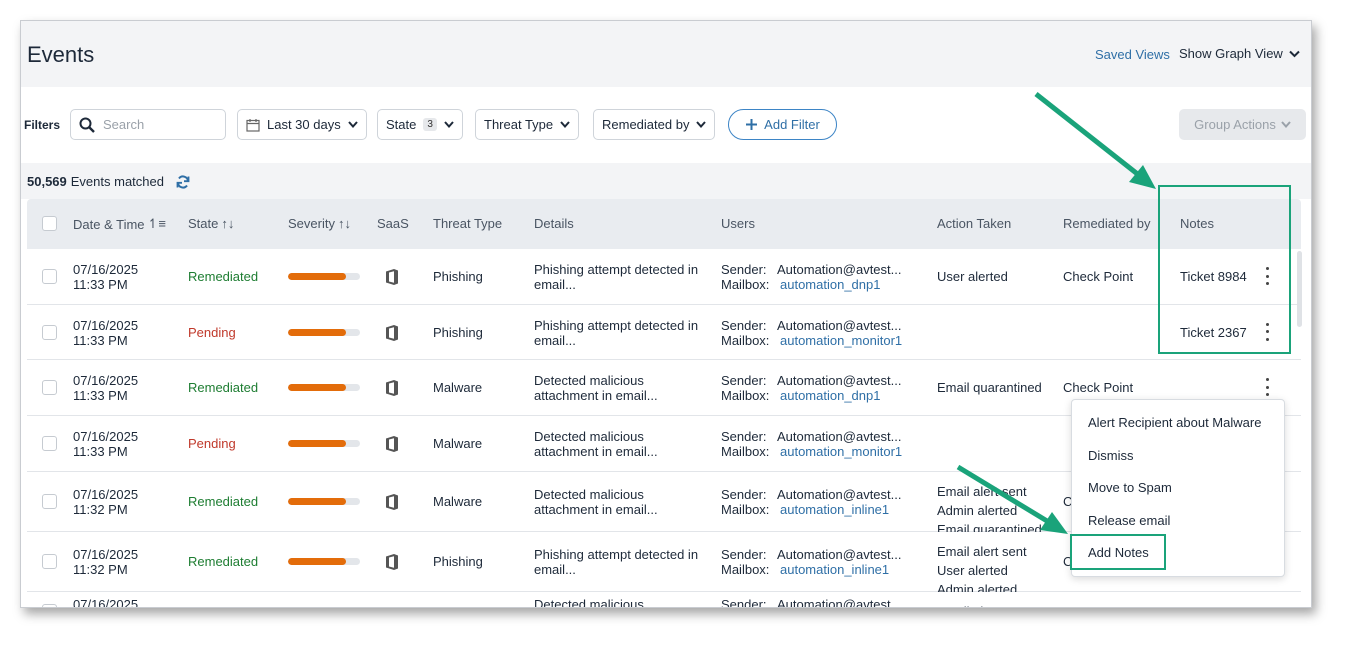 The height and width of the screenshot is (650, 1354). What do you see at coordinates (1056, 313) in the screenshot?
I see `annotation-arrows` at bounding box center [1056, 313].